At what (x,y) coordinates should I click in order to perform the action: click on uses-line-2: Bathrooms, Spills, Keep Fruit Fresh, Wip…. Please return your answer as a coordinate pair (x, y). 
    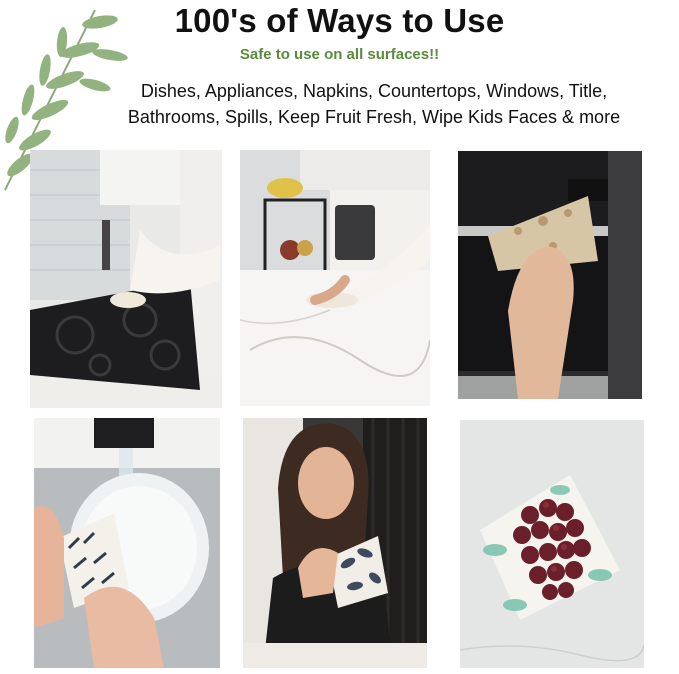
    Looking at the image, I should click on (374, 117).